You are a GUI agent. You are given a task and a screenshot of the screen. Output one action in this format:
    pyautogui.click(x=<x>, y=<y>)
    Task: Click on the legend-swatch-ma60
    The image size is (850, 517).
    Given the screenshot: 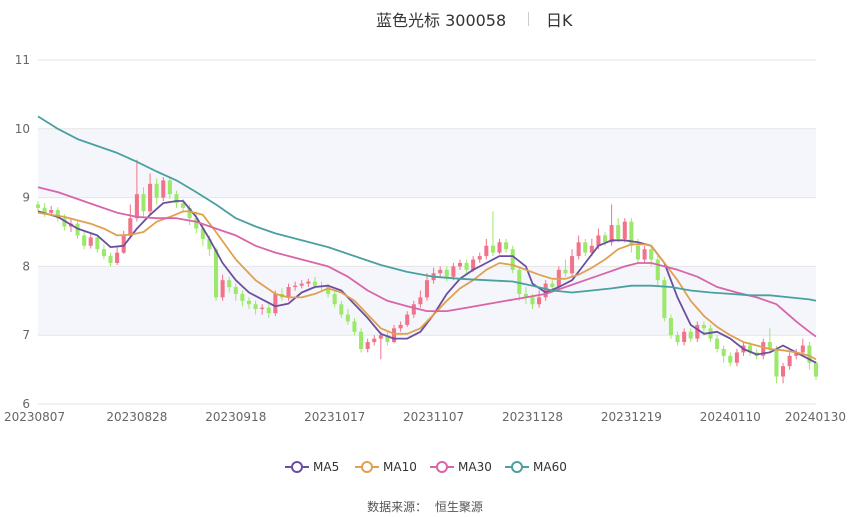 What is the action you would take?
    pyautogui.click(x=517, y=467)
    